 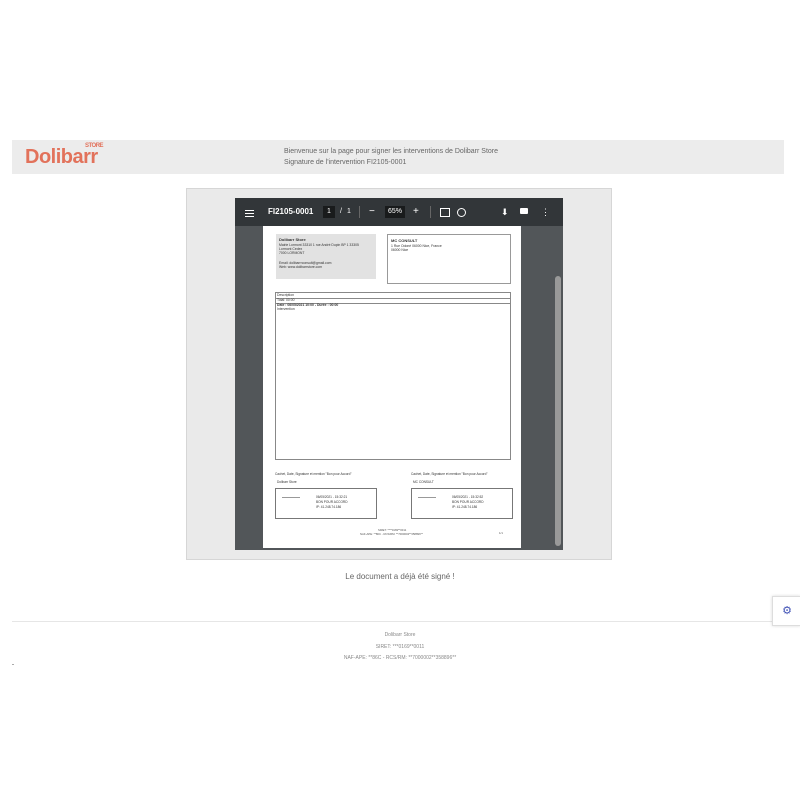 What do you see at coordinates (468, 497) in the screenshot?
I see `signature-line: 06/05/2021 - 15:32:52` at bounding box center [468, 497].